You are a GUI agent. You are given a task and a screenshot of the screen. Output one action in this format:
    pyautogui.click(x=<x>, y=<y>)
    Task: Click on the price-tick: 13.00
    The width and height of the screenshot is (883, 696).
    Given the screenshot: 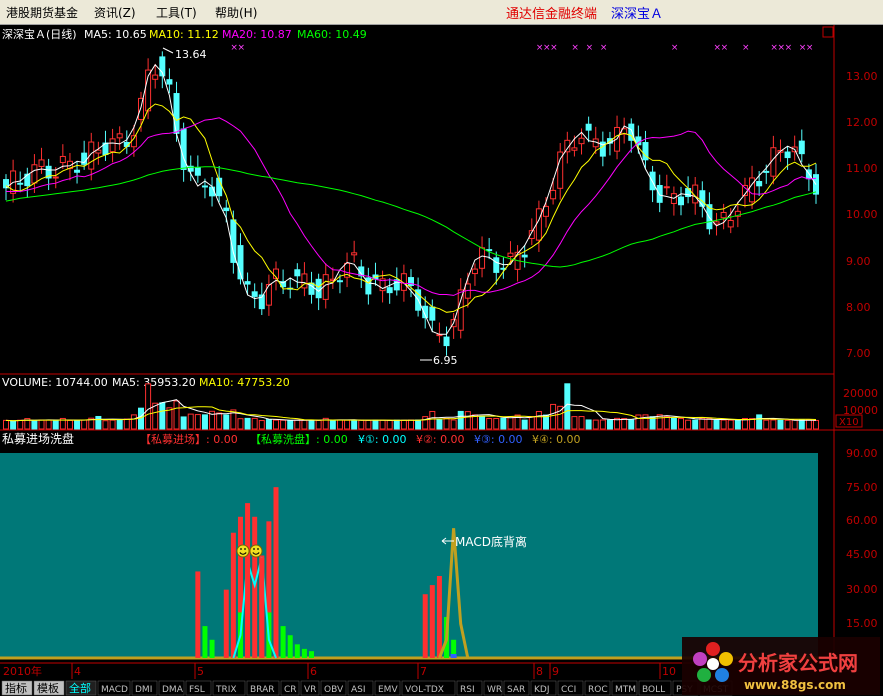 What is the action you would take?
    pyautogui.click(x=862, y=76)
    